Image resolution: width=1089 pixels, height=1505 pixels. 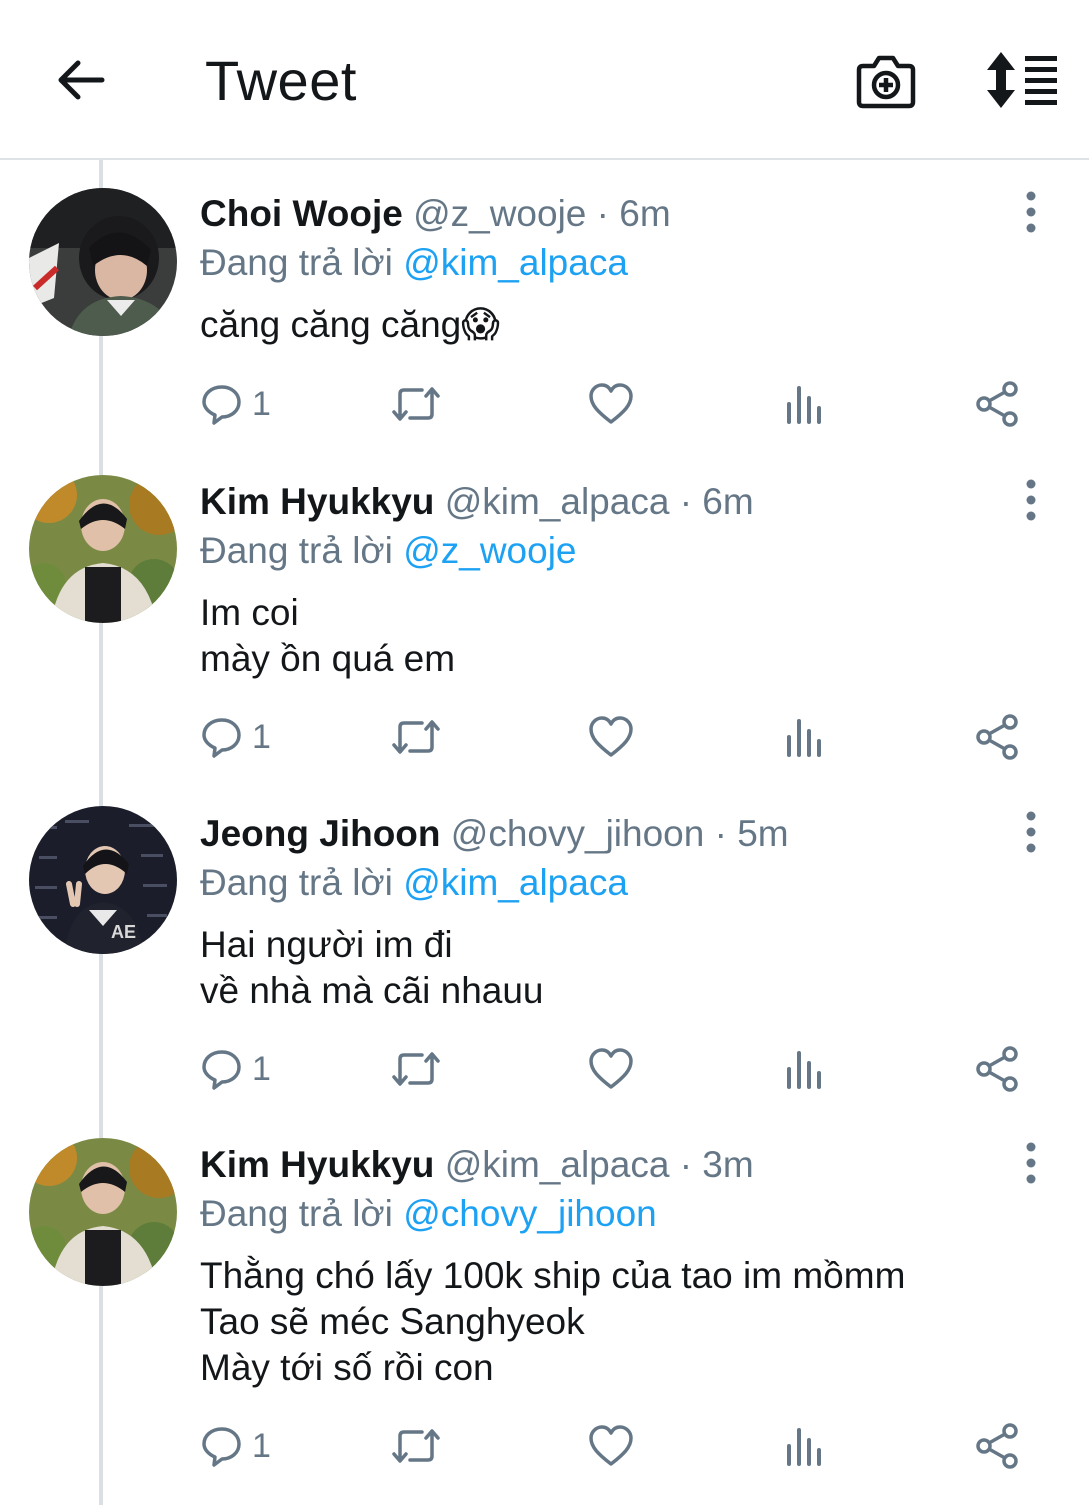 I want to click on sort-button, so click(x=1022, y=80).